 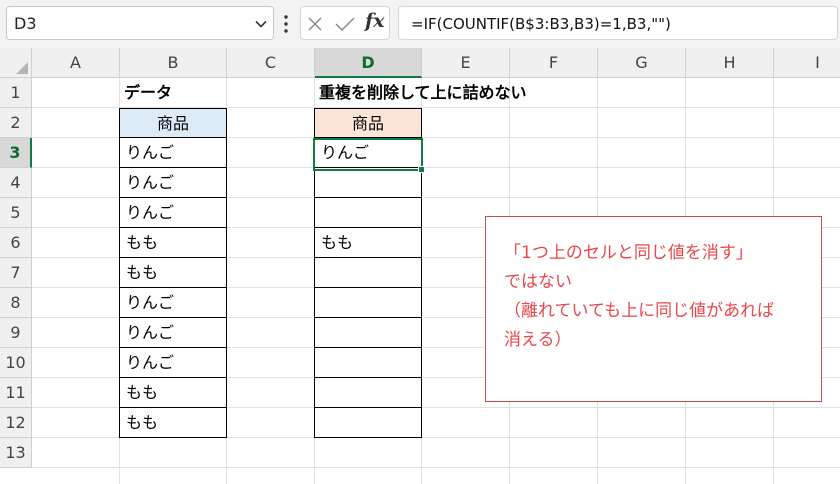 I want to click on active-cell-selection, so click(x=368, y=154).